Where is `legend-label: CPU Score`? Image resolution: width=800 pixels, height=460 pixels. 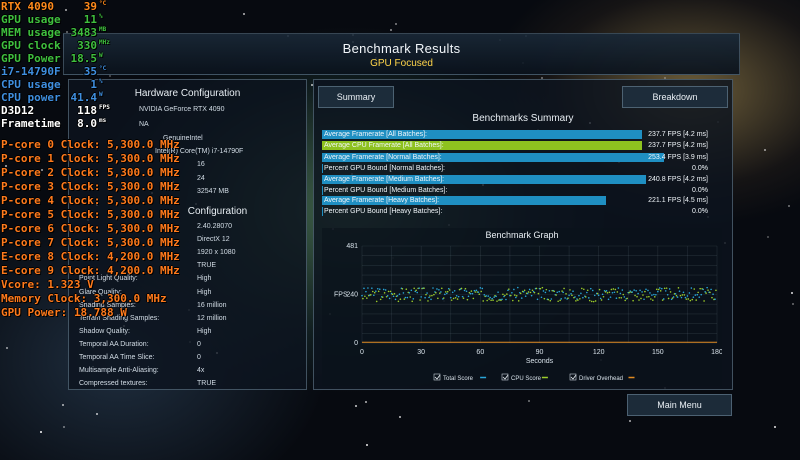 legend-label: CPU Score is located at coordinates (526, 379).